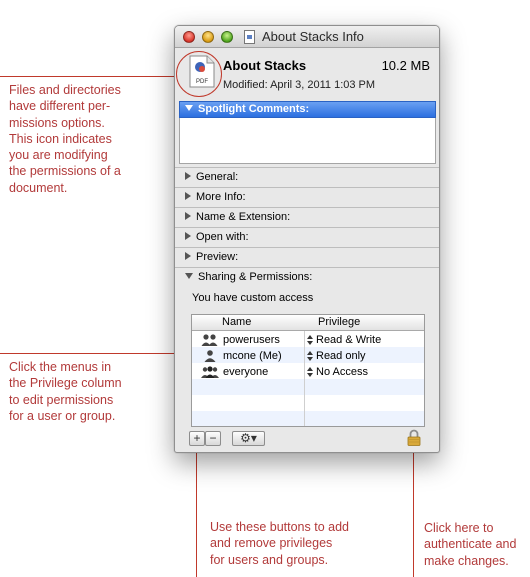 Image resolution: width=530 pixels, height=577 pixels. Describe the element at coordinates (265, 65) in the screenshot. I see `document-name: About Stacks` at that location.